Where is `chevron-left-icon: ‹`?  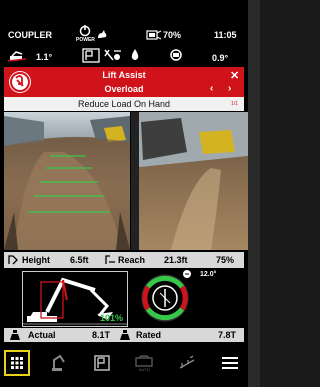
chevron-left-icon: ‹ is located at coordinates (211, 88).